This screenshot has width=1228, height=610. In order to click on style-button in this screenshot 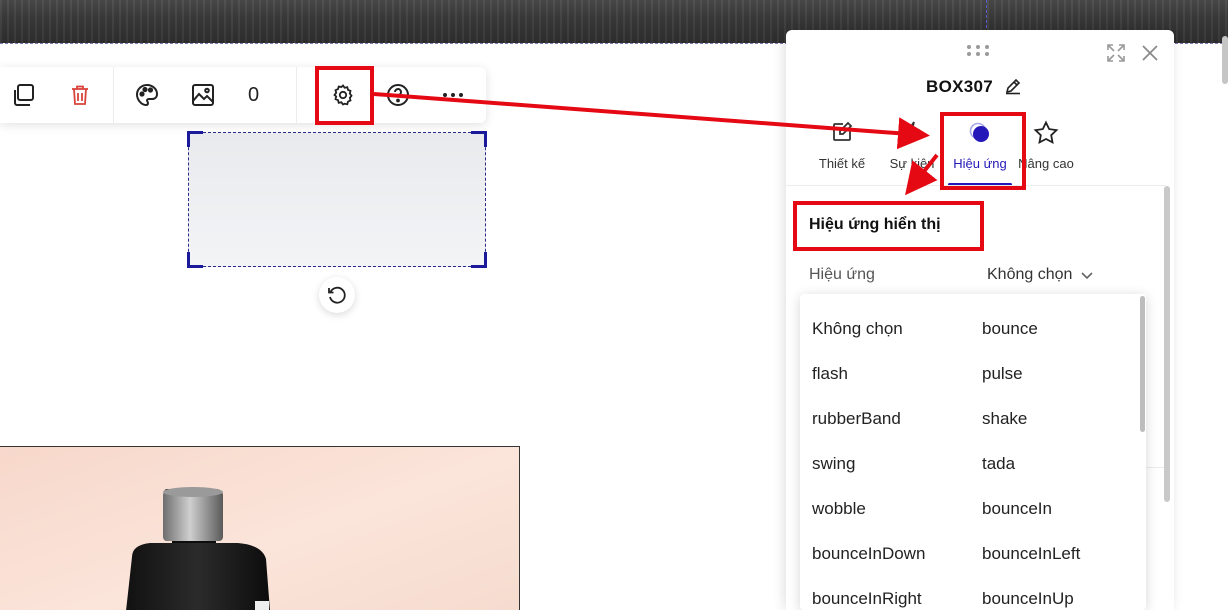, I will do `click(147, 95)`.